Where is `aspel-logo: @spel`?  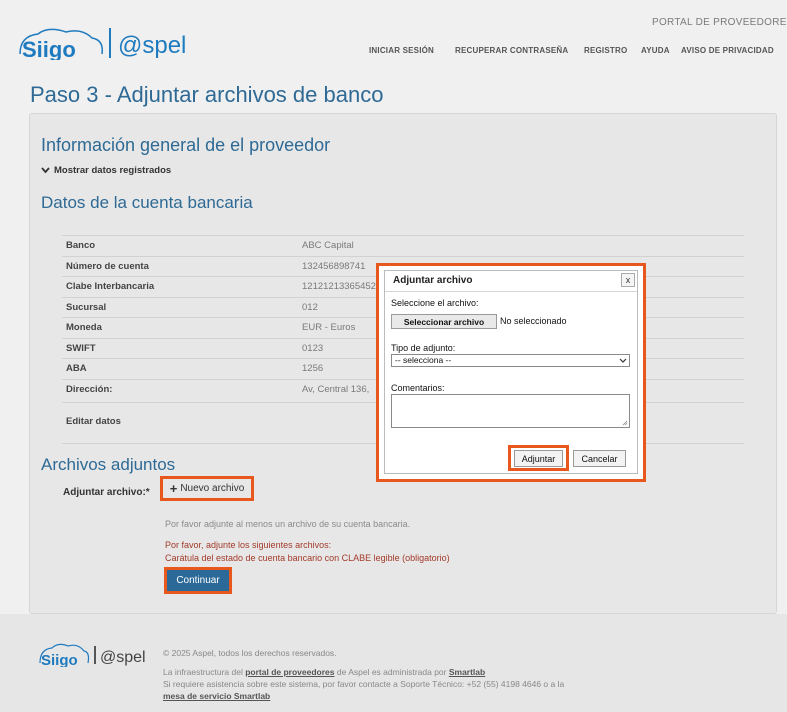 aspel-logo: @spel is located at coordinates (162, 44).